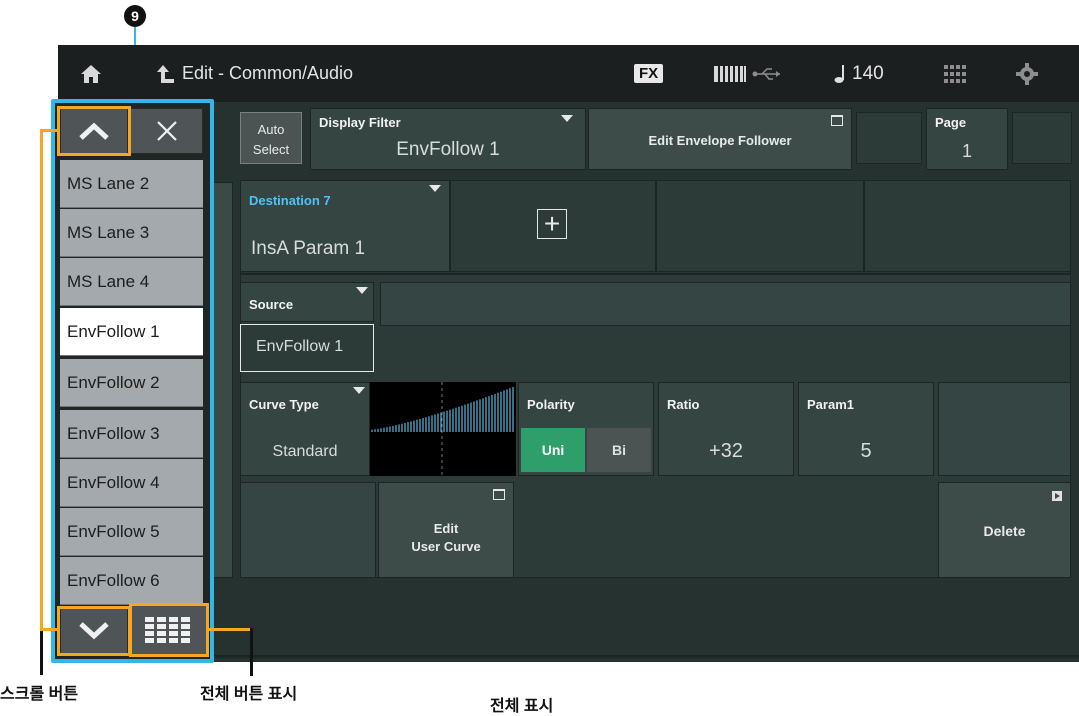 Image resolution: width=1079 pixels, height=716 pixels. What do you see at coordinates (249, 694) in the screenshot?
I see `show-all-buttons-caption: 전체 버튼 표시` at bounding box center [249, 694].